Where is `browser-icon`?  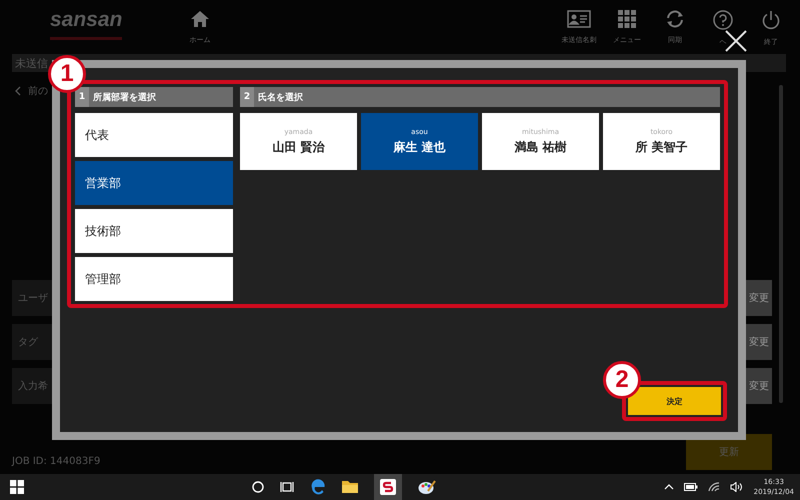 browser-icon is located at coordinates (318, 487).